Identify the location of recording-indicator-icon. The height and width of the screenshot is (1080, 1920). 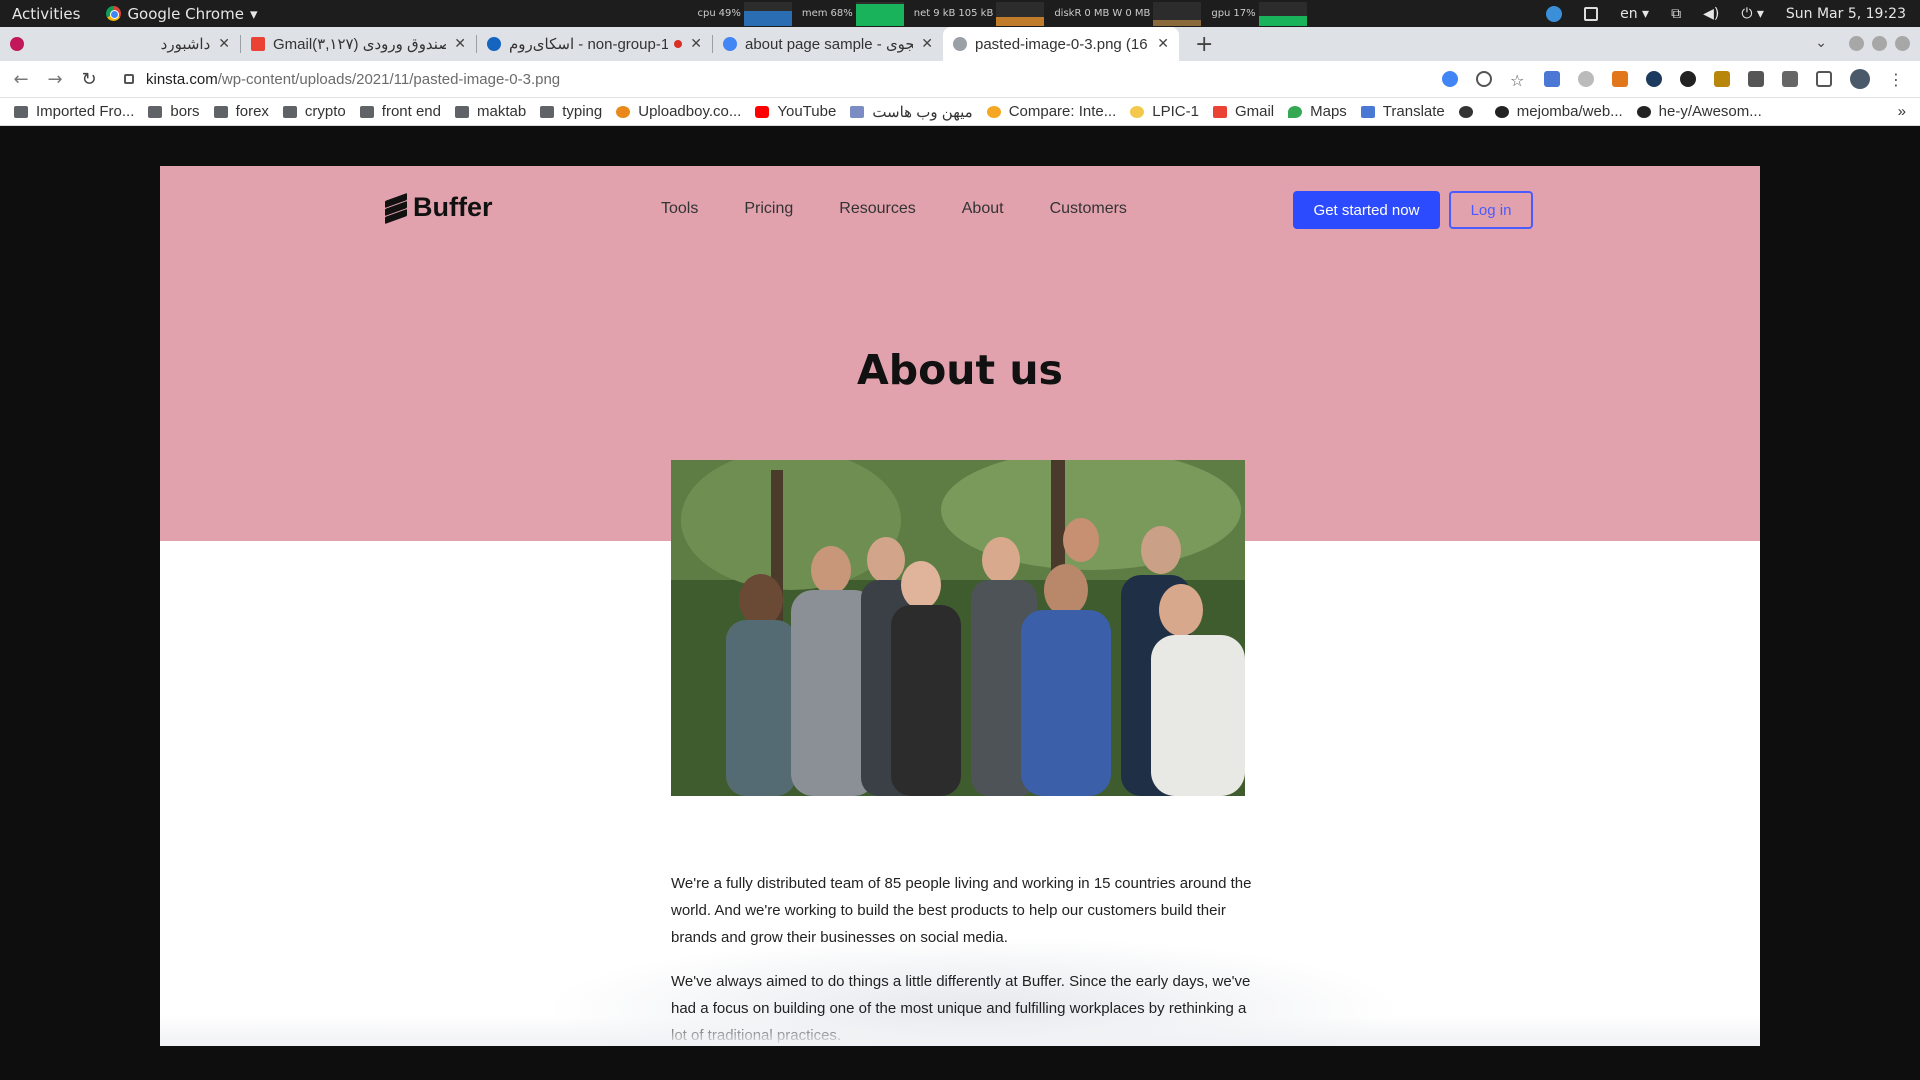
(678, 44).